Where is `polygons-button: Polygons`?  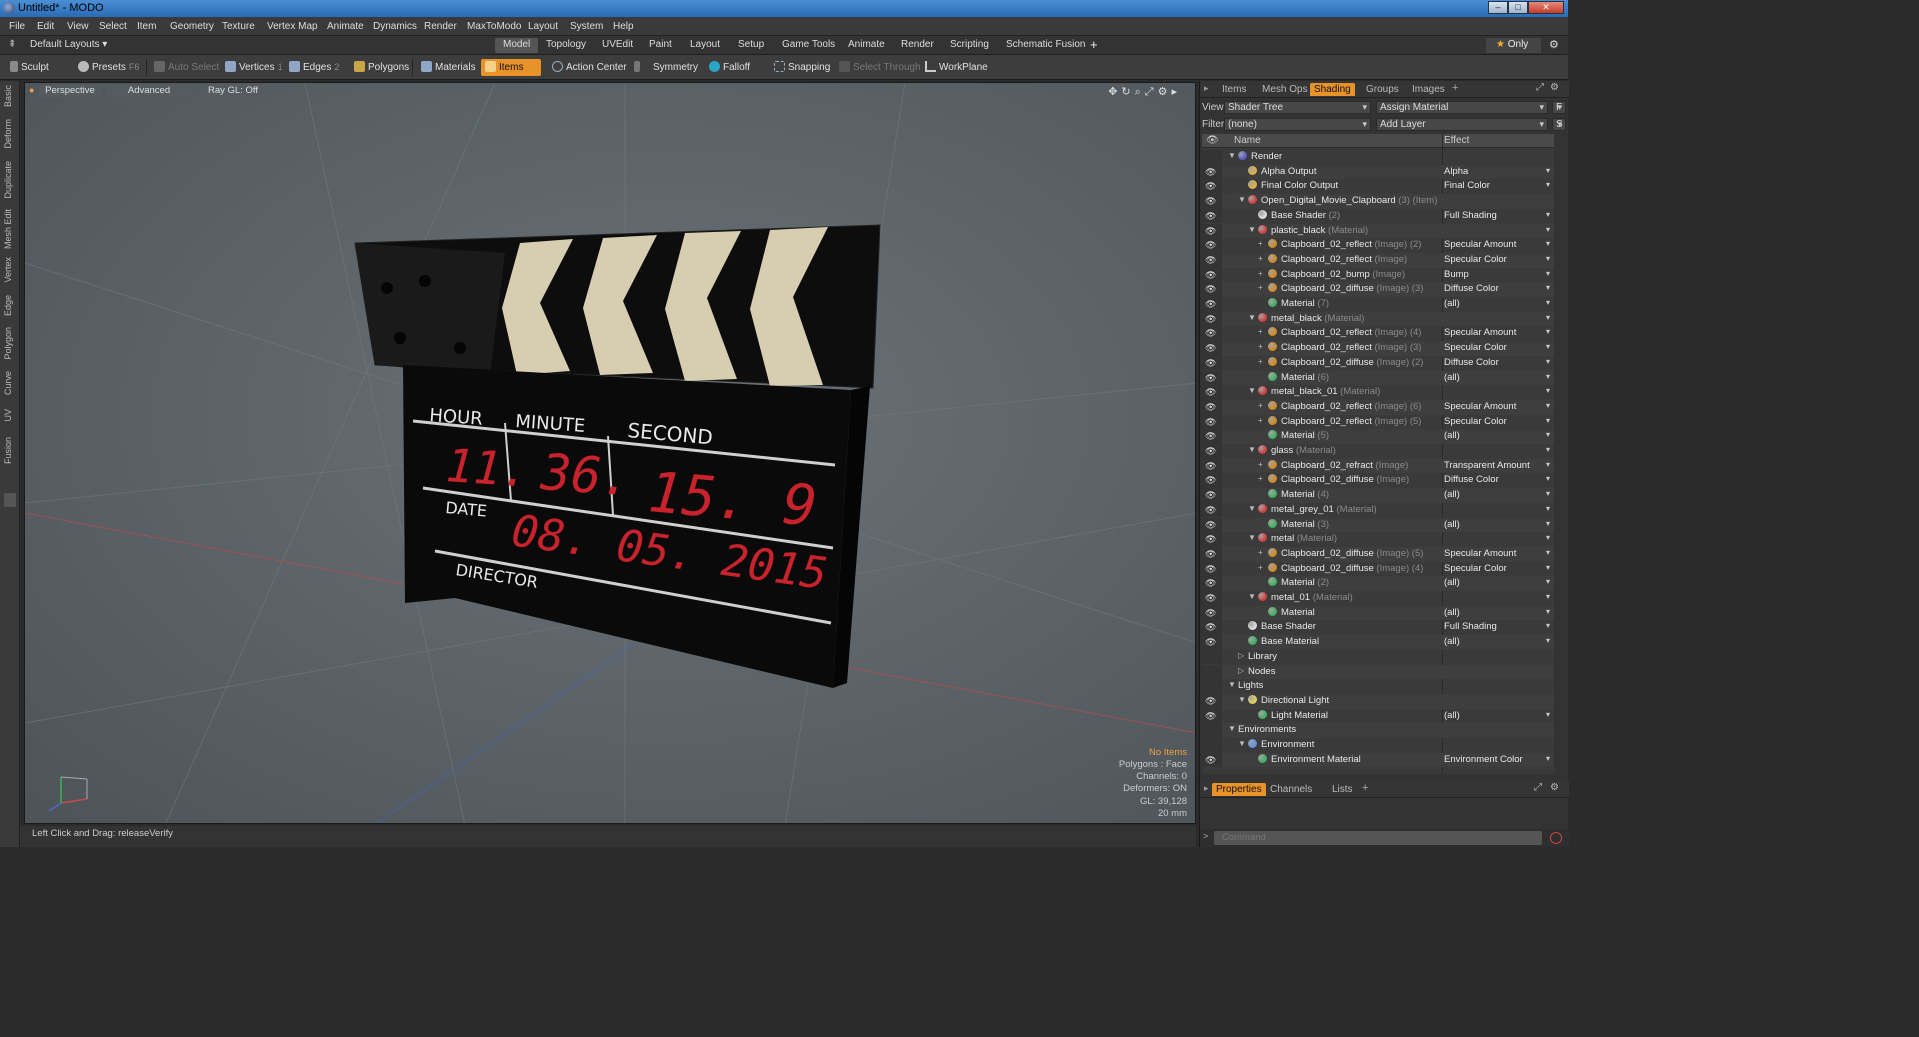
polygons-button: Polygons is located at coordinates (381, 67).